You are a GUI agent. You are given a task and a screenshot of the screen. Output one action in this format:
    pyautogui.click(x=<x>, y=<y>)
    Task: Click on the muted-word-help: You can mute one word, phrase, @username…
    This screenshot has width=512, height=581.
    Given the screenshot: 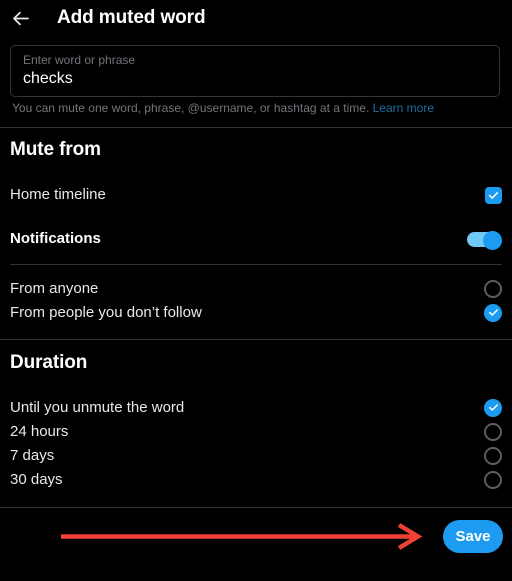 What is the action you would take?
    pyautogui.click(x=255, y=108)
    